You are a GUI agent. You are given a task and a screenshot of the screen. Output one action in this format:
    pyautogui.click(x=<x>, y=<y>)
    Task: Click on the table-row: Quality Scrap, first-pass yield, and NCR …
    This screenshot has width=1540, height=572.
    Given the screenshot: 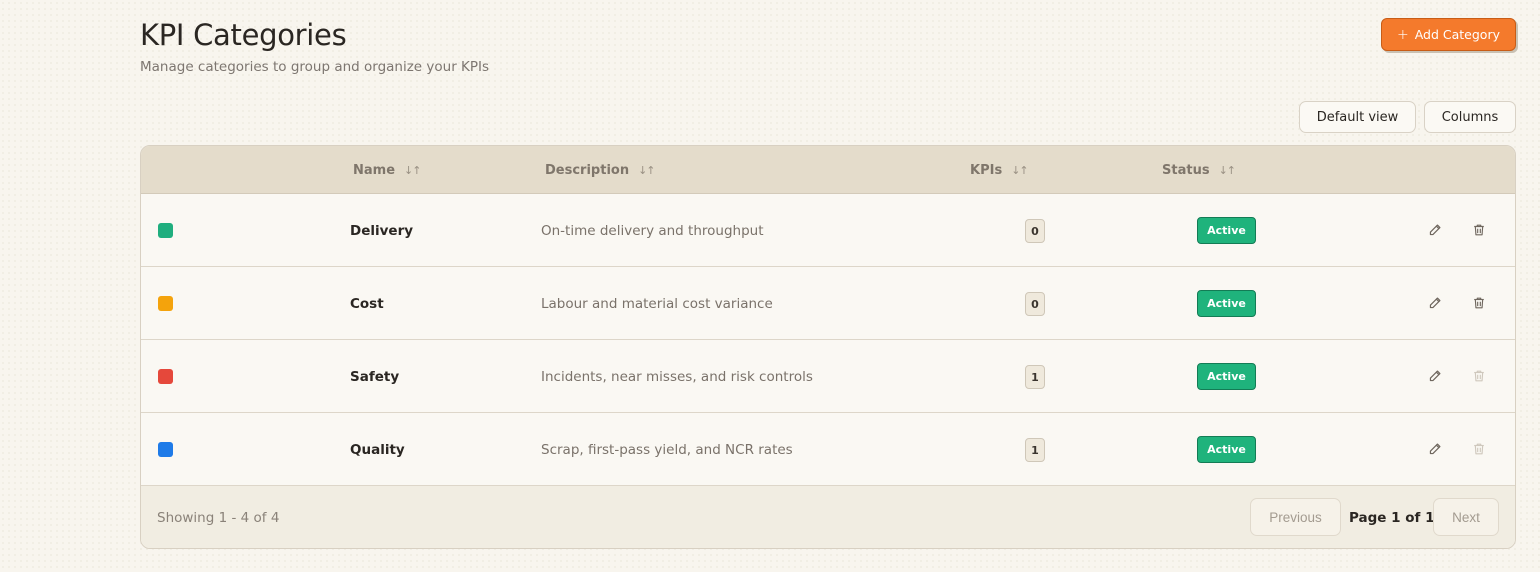 What is the action you would take?
    pyautogui.click(x=828, y=449)
    